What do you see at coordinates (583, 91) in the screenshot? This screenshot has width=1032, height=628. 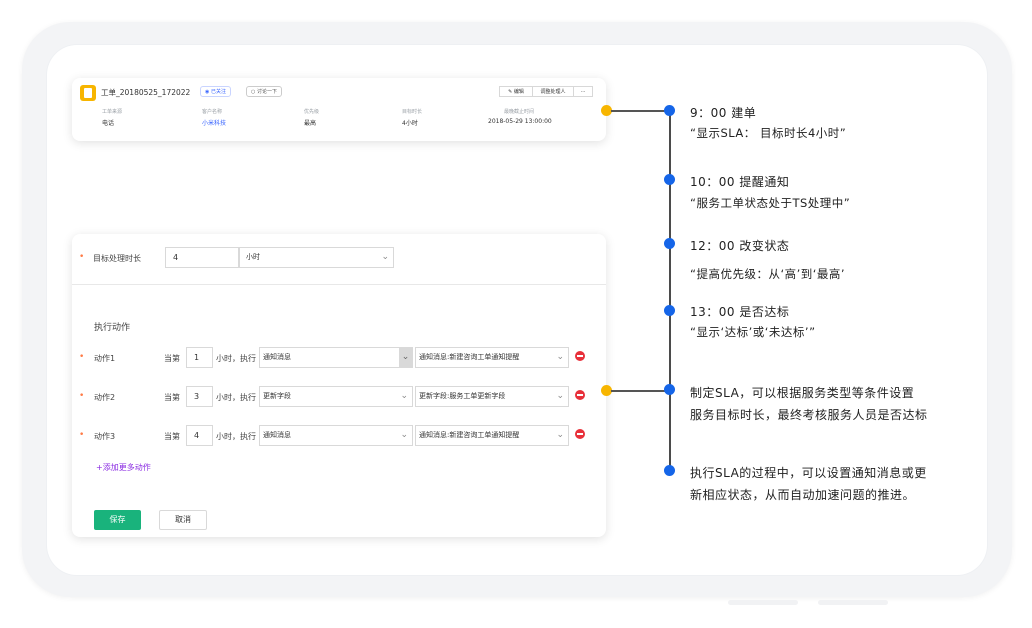 I see `more-button: ···` at bounding box center [583, 91].